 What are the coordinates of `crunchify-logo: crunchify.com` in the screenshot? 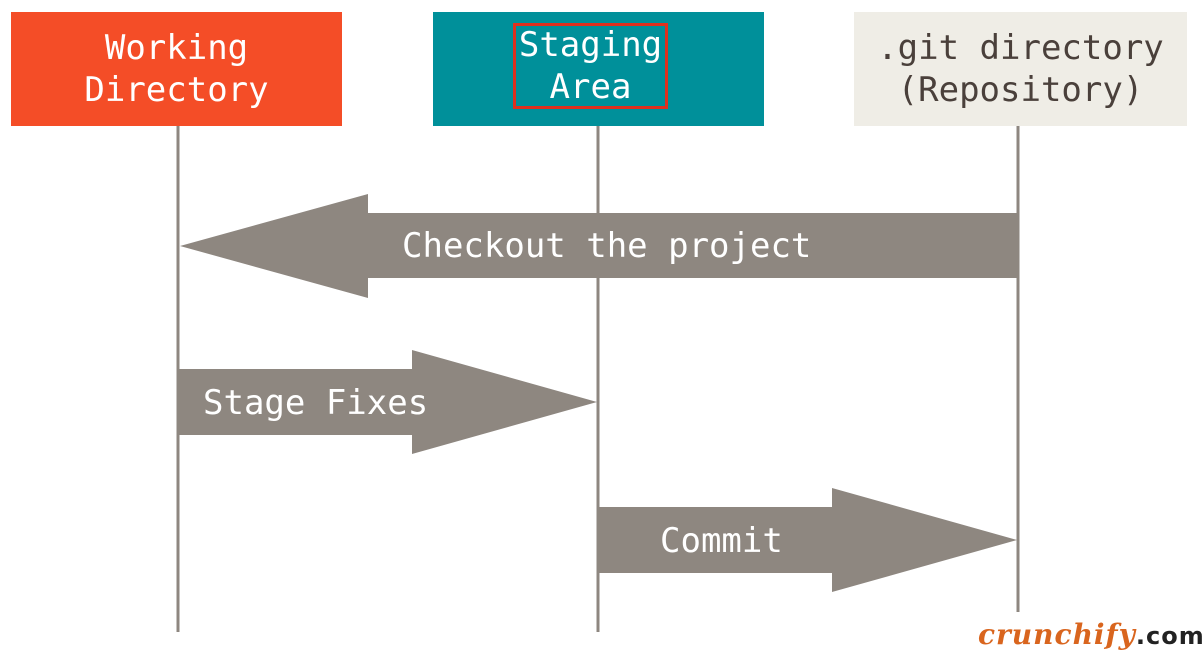 It's located at (1090, 634).